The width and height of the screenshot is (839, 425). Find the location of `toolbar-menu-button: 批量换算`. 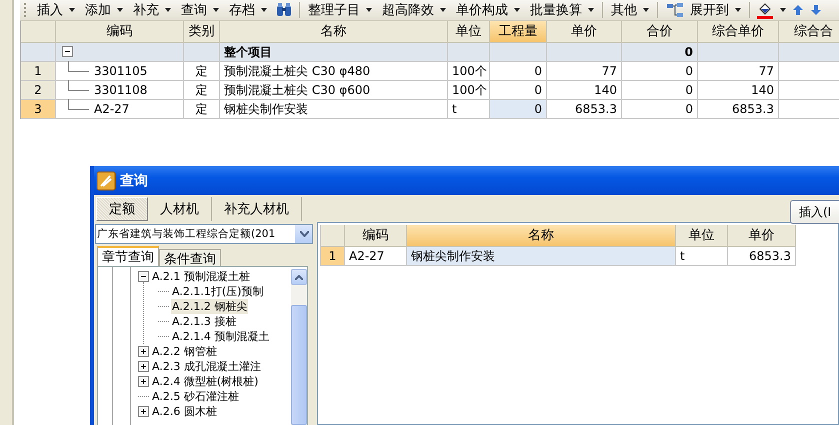

toolbar-menu-button: 批量换算 is located at coordinates (562, 10).